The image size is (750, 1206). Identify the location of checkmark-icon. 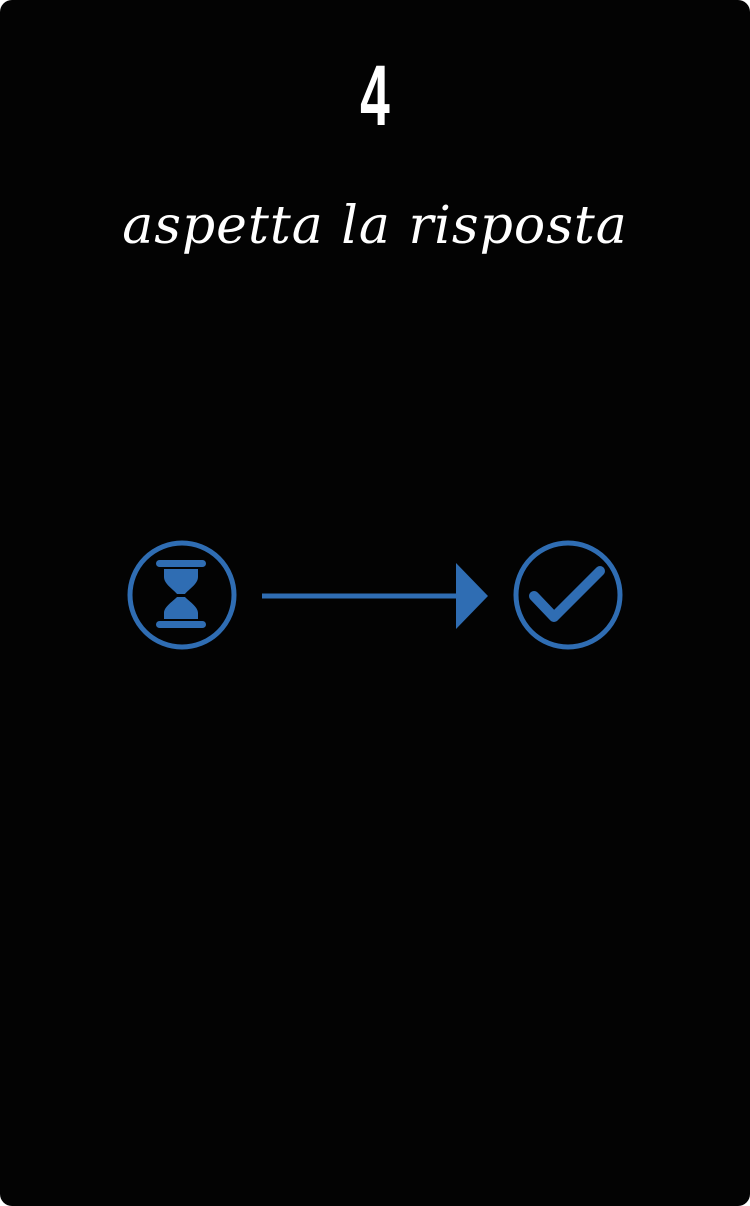
(568, 595).